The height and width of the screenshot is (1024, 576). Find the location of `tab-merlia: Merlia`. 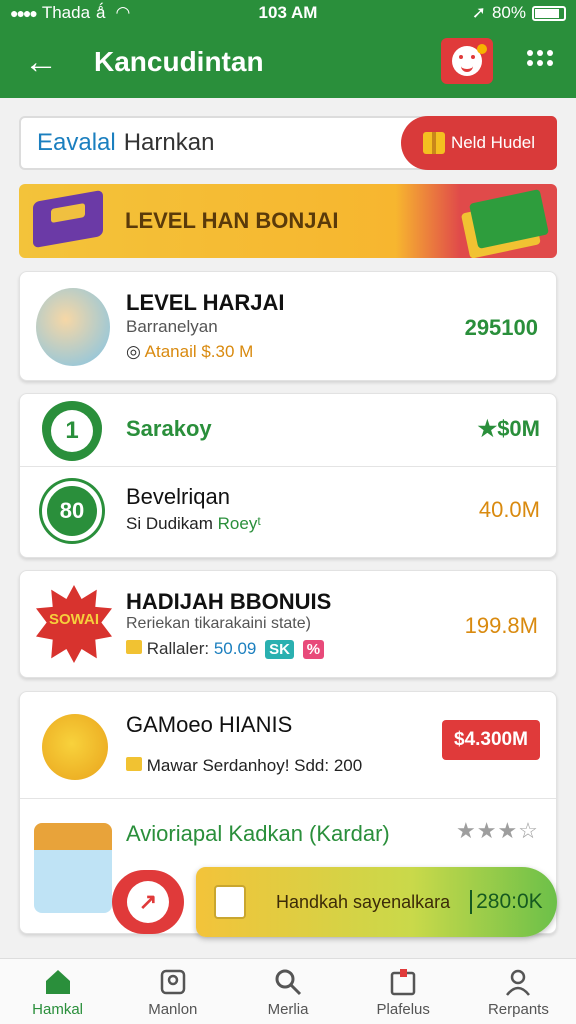

tab-merlia: Merlia is located at coordinates (287, 991).